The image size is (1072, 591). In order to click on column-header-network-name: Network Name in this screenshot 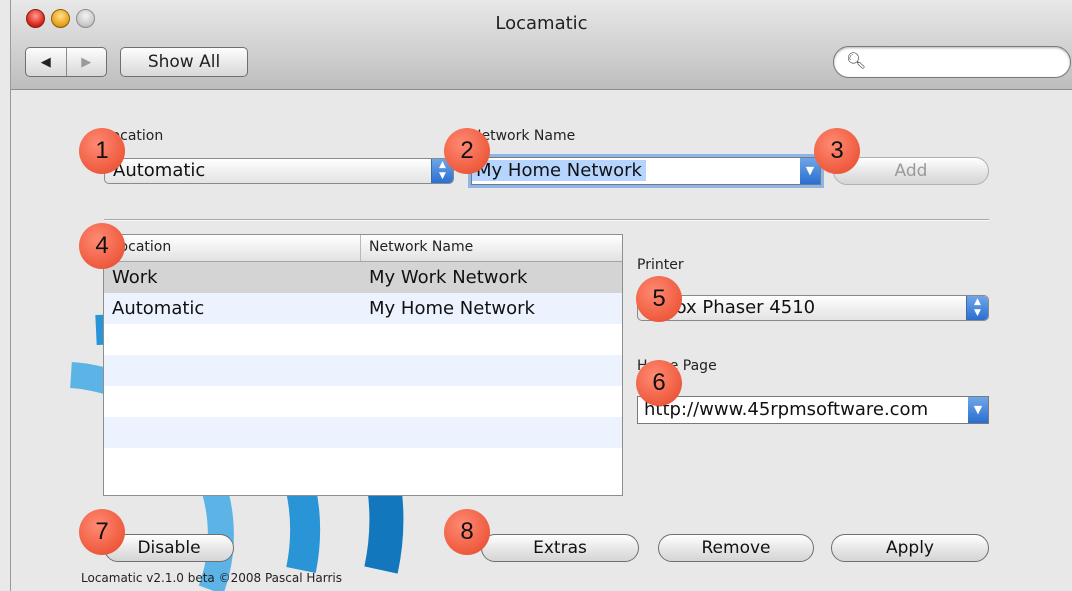, I will do `click(417, 248)`.